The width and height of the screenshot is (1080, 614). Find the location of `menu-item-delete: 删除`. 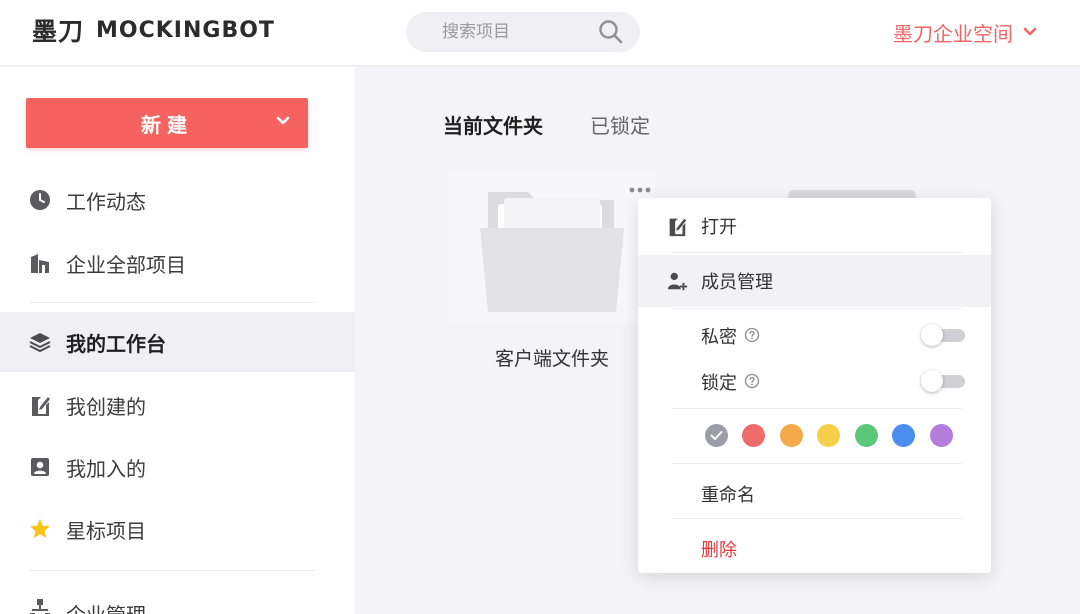

menu-item-delete: 删除 is located at coordinates (719, 549).